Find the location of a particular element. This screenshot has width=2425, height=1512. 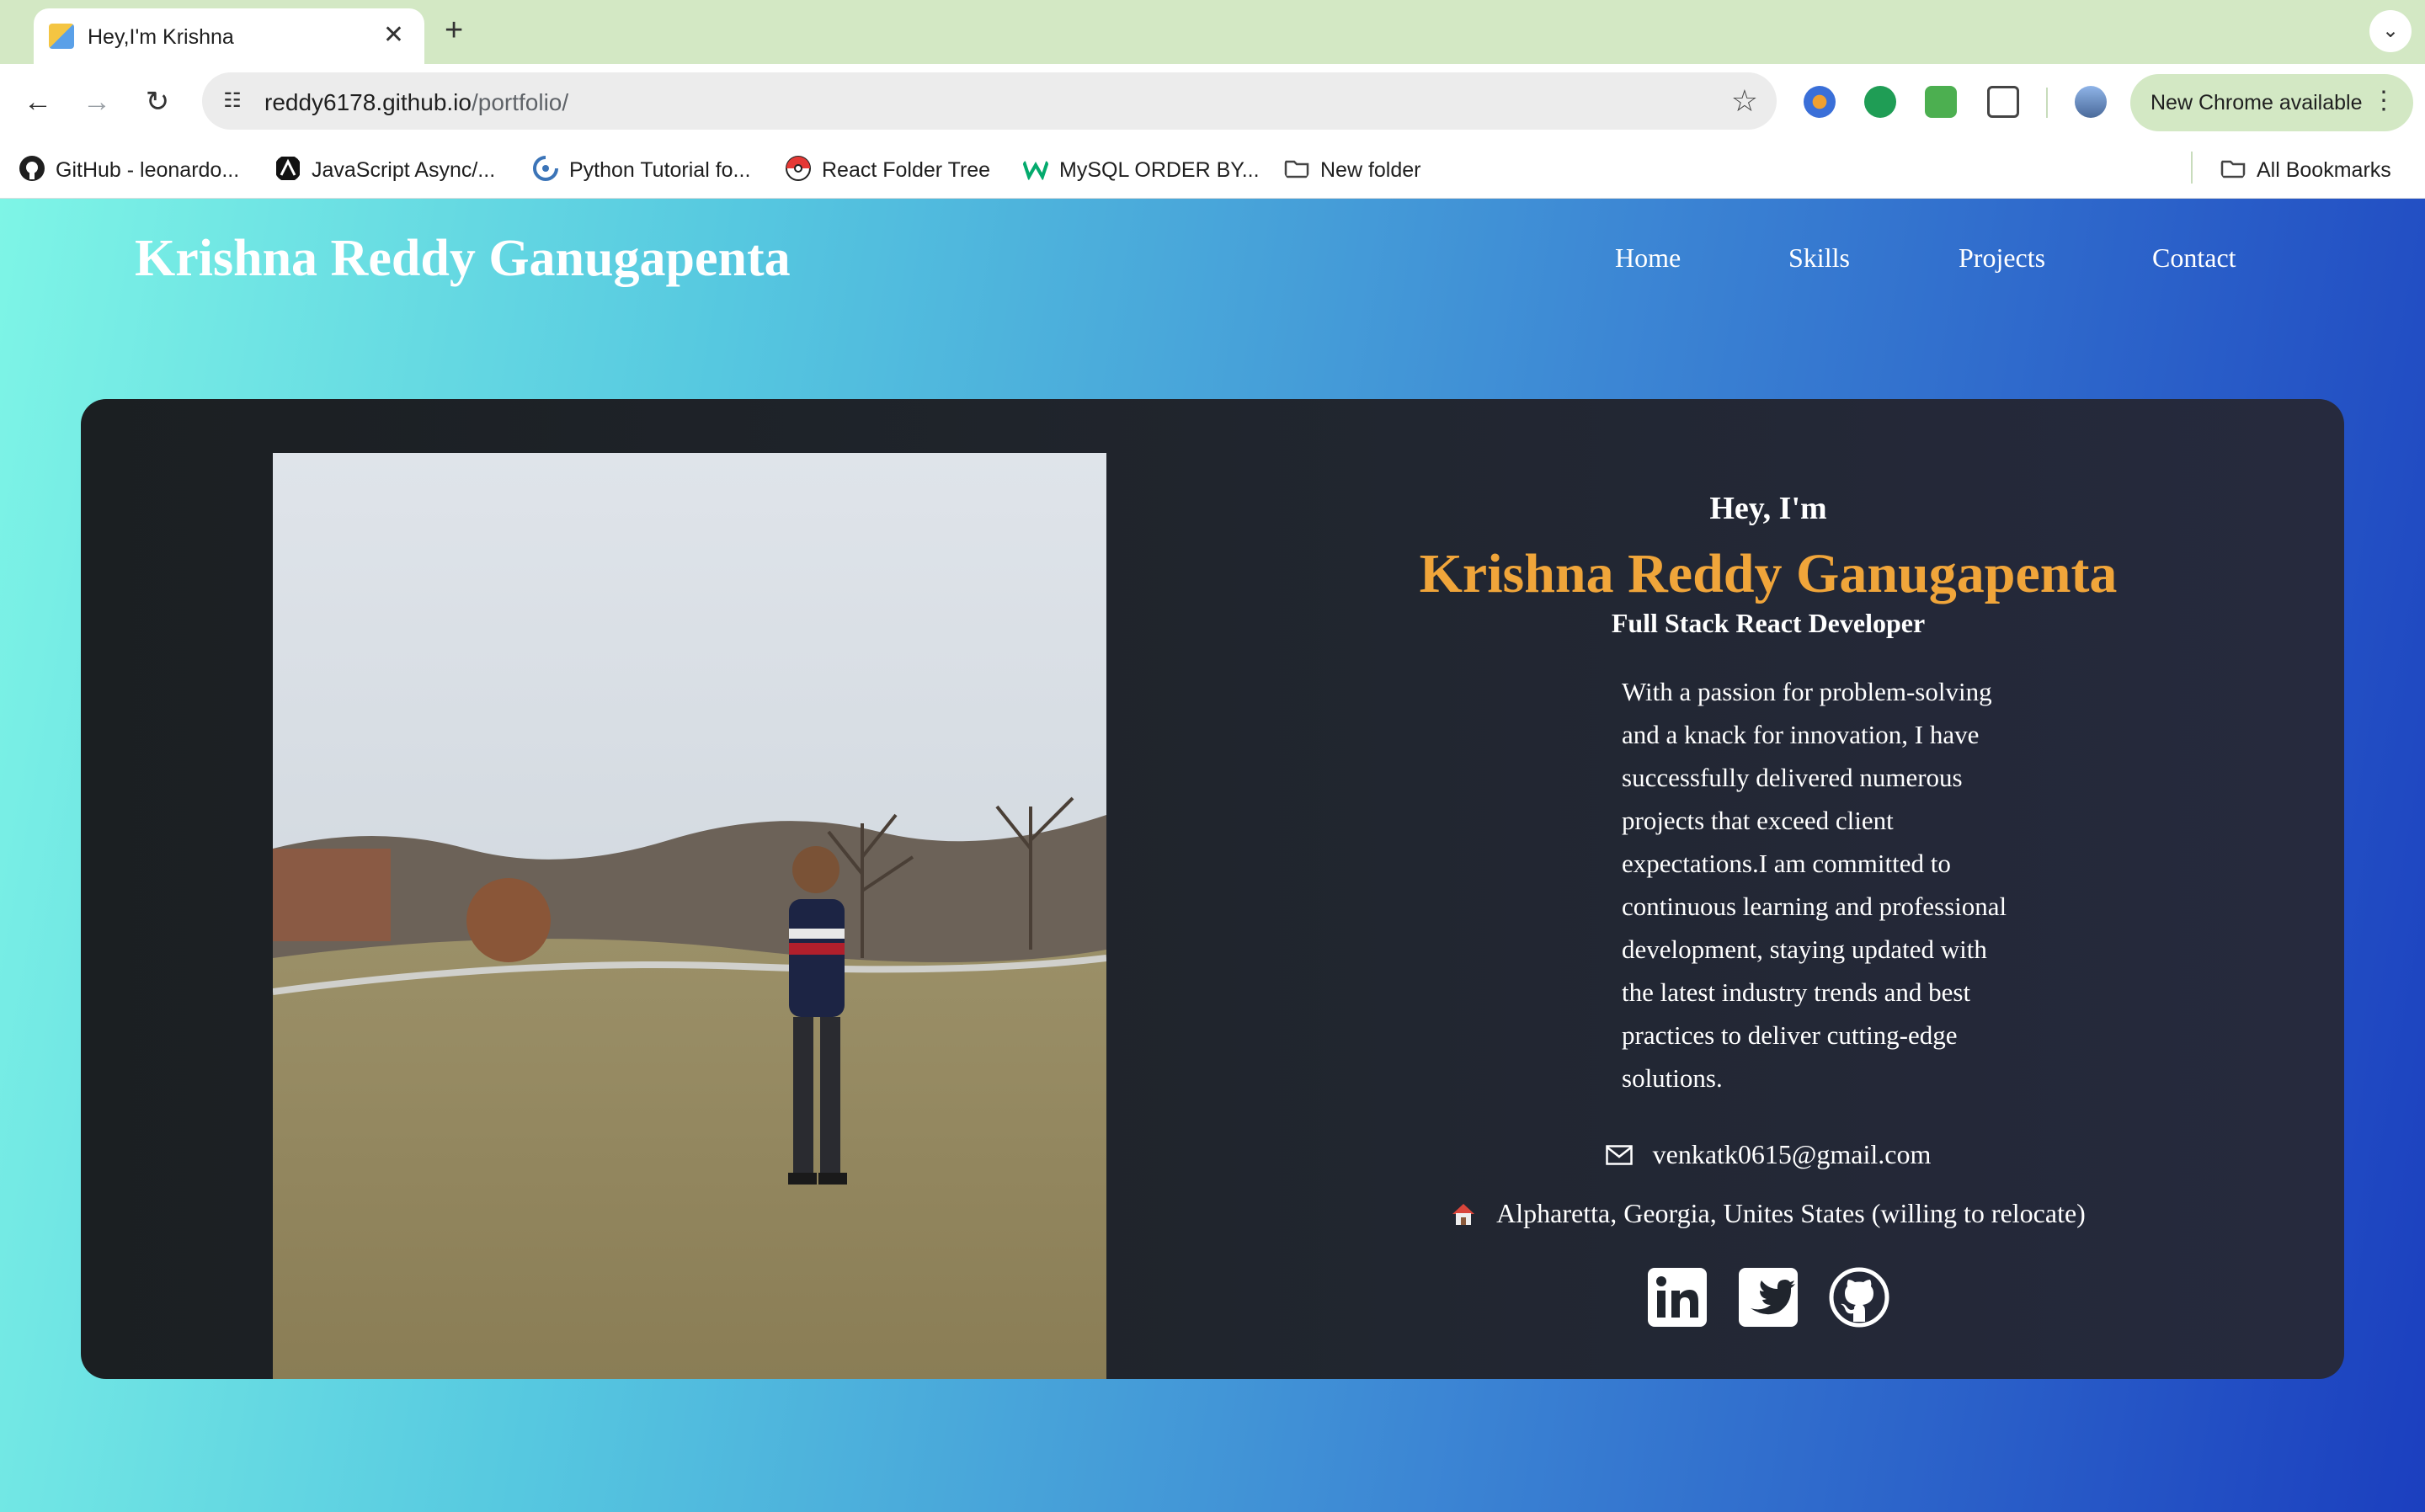

site-brand: Krishna Reddy Ganugapenta is located at coordinates (463, 259).